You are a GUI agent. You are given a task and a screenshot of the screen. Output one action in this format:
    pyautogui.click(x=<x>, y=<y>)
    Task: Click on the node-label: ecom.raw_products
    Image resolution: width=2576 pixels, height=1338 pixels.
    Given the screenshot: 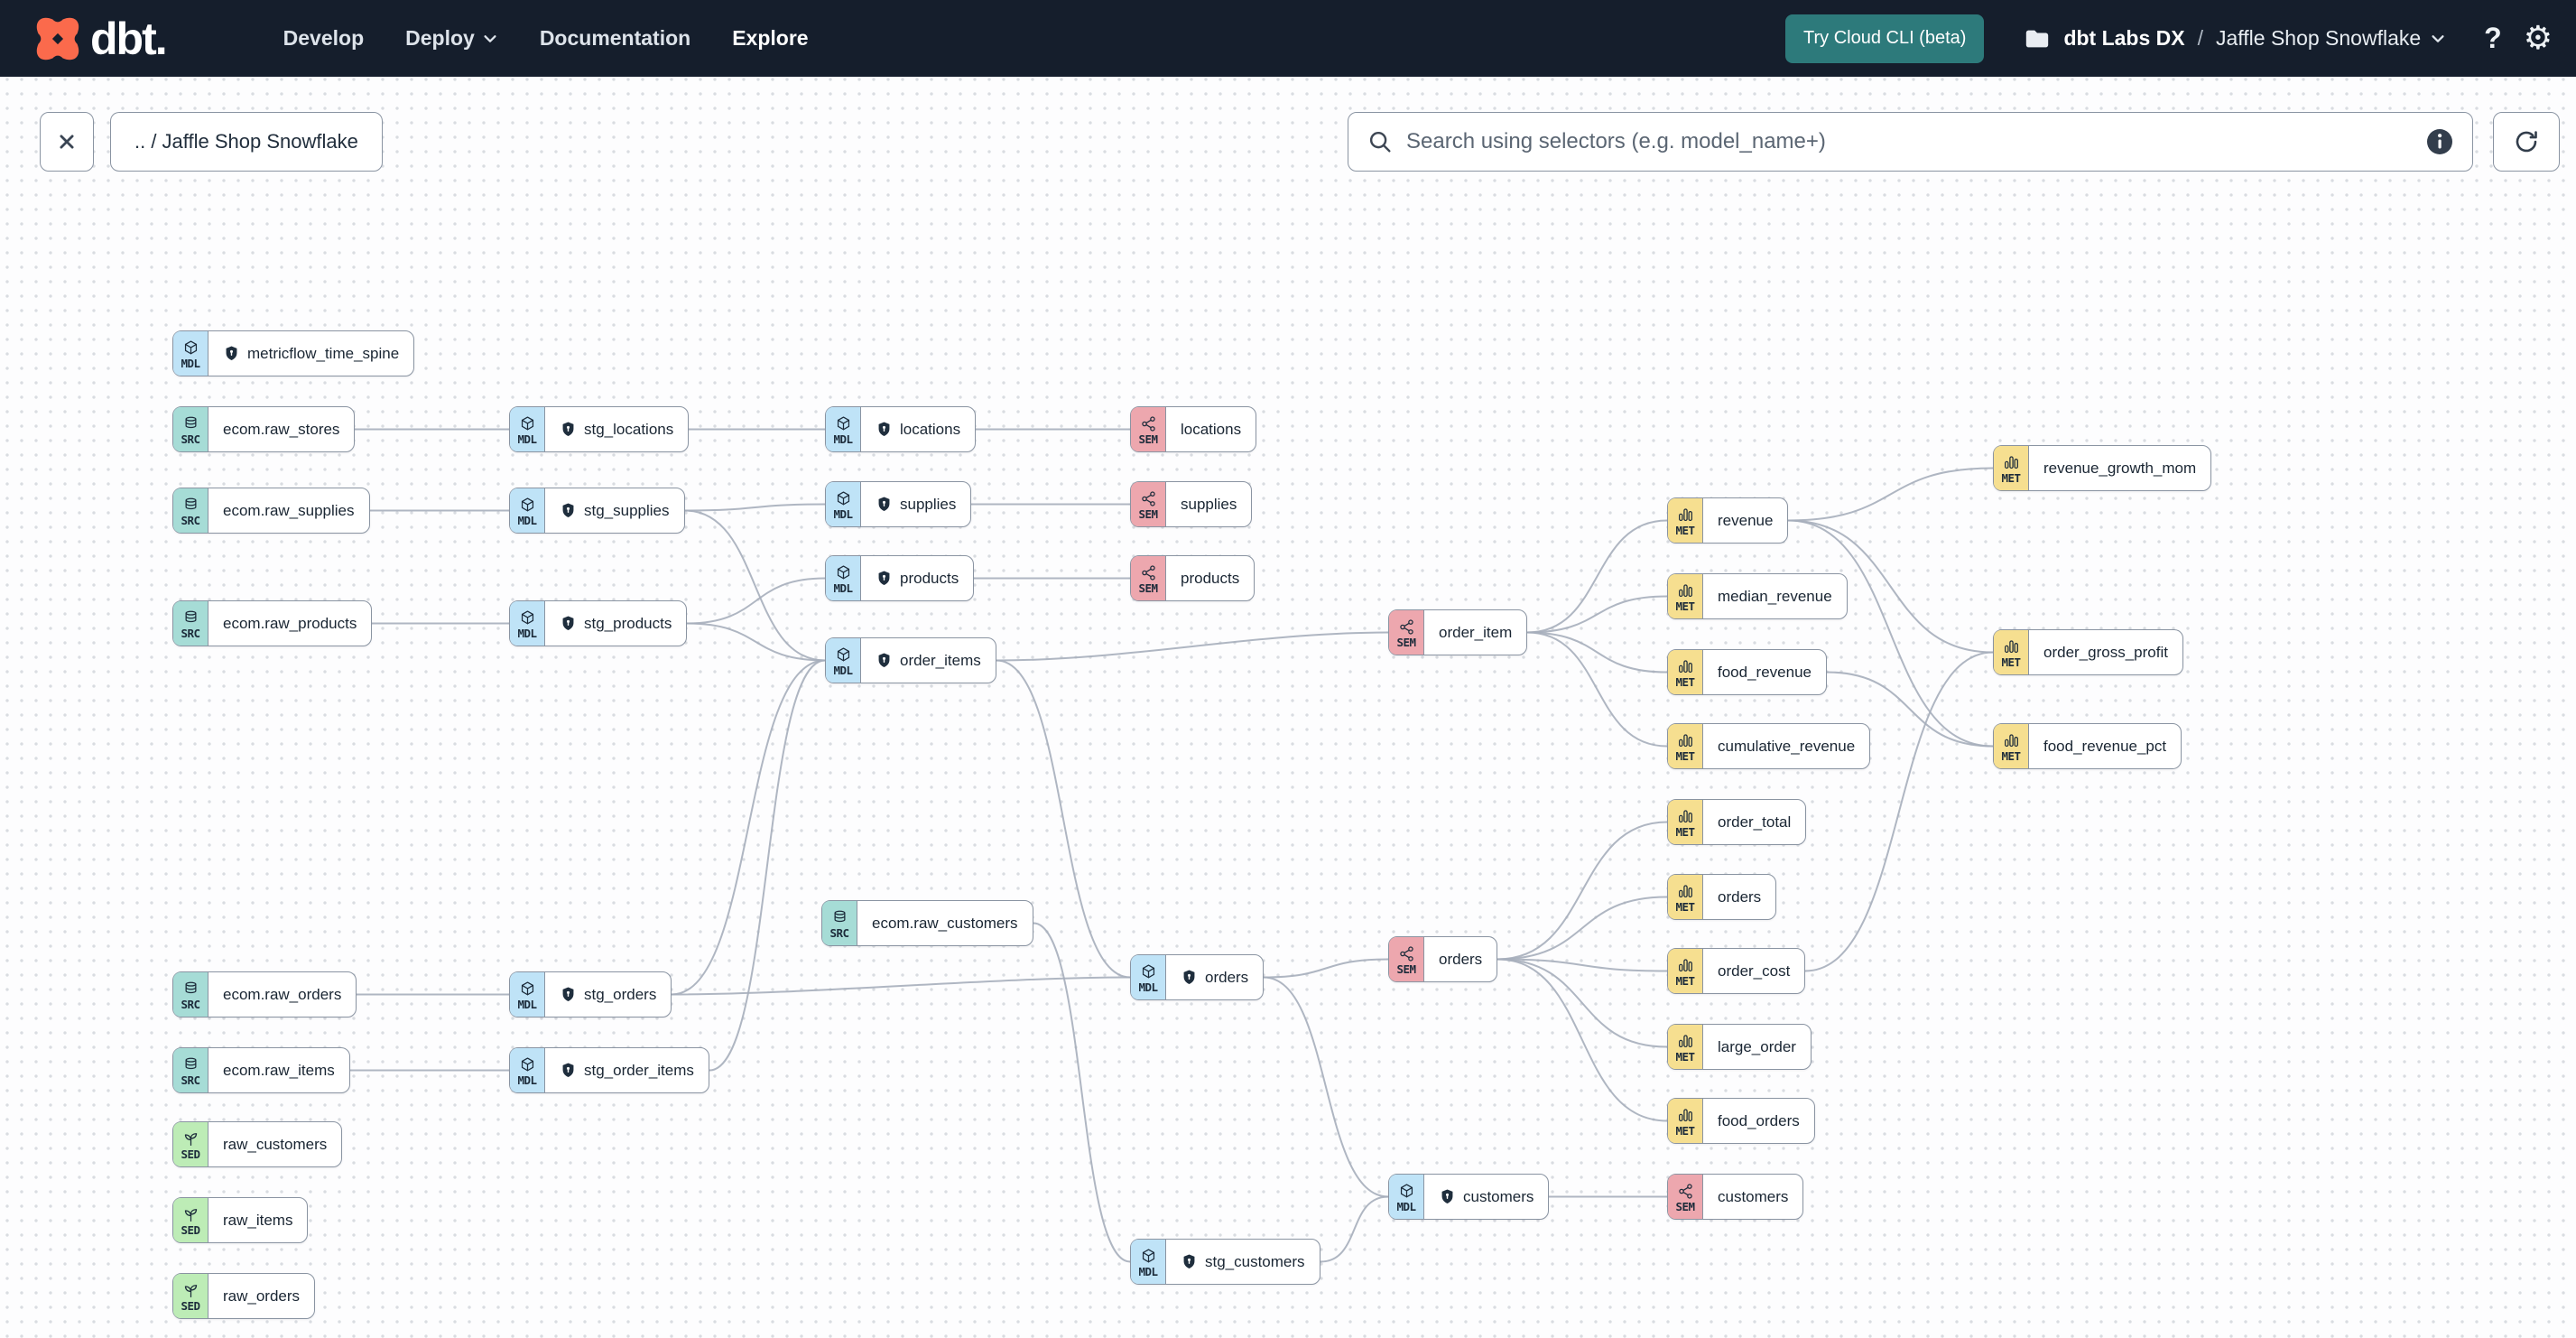 What is the action you would take?
    pyautogui.click(x=290, y=623)
    